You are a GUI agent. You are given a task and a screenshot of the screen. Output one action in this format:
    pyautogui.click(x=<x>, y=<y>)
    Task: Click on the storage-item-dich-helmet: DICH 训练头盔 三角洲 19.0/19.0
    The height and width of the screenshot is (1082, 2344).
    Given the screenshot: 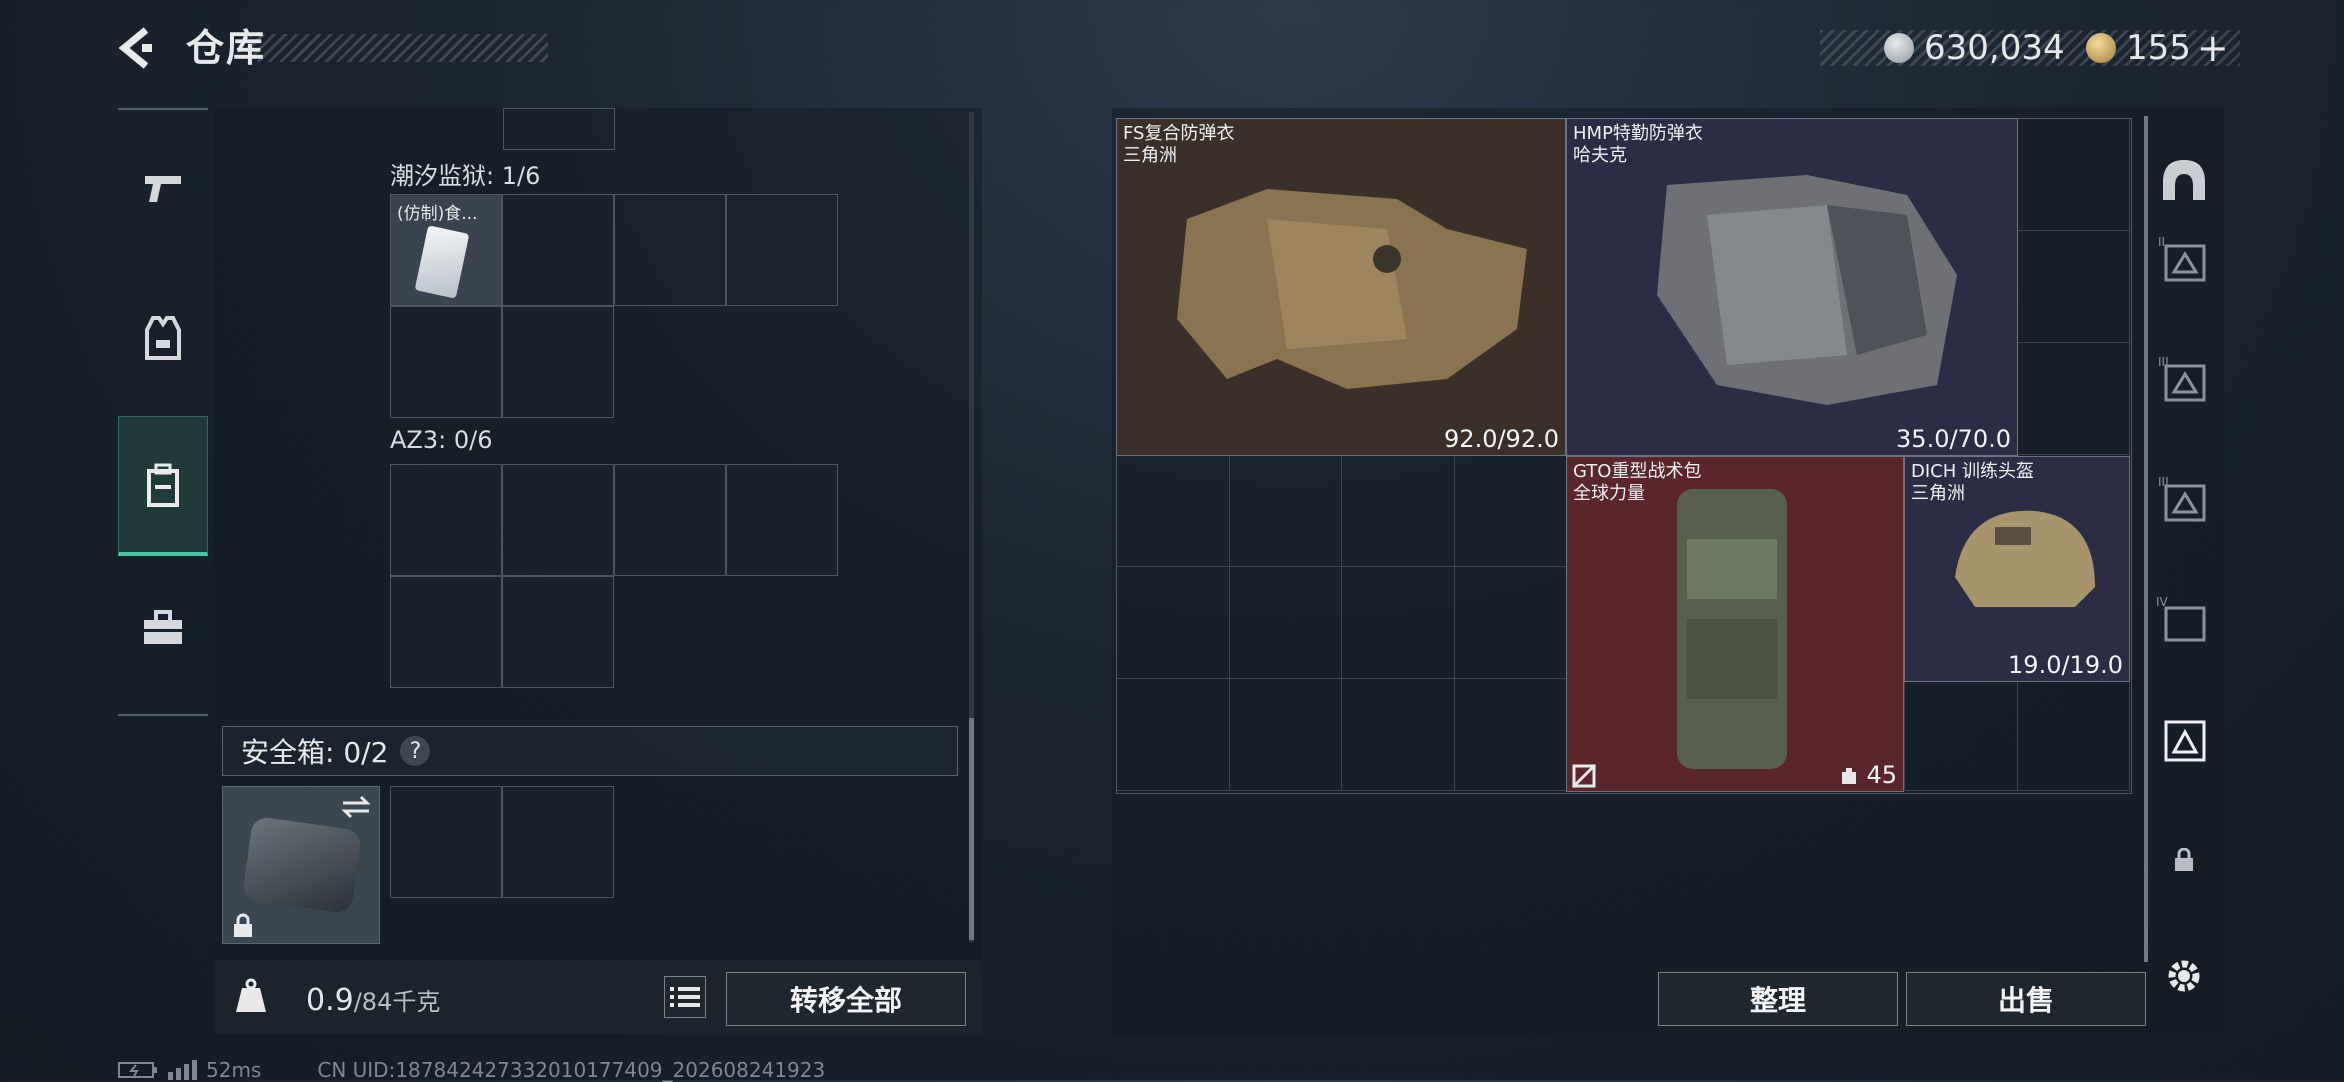 What is the action you would take?
    pyautogui.click(x=2017, y=569)
    